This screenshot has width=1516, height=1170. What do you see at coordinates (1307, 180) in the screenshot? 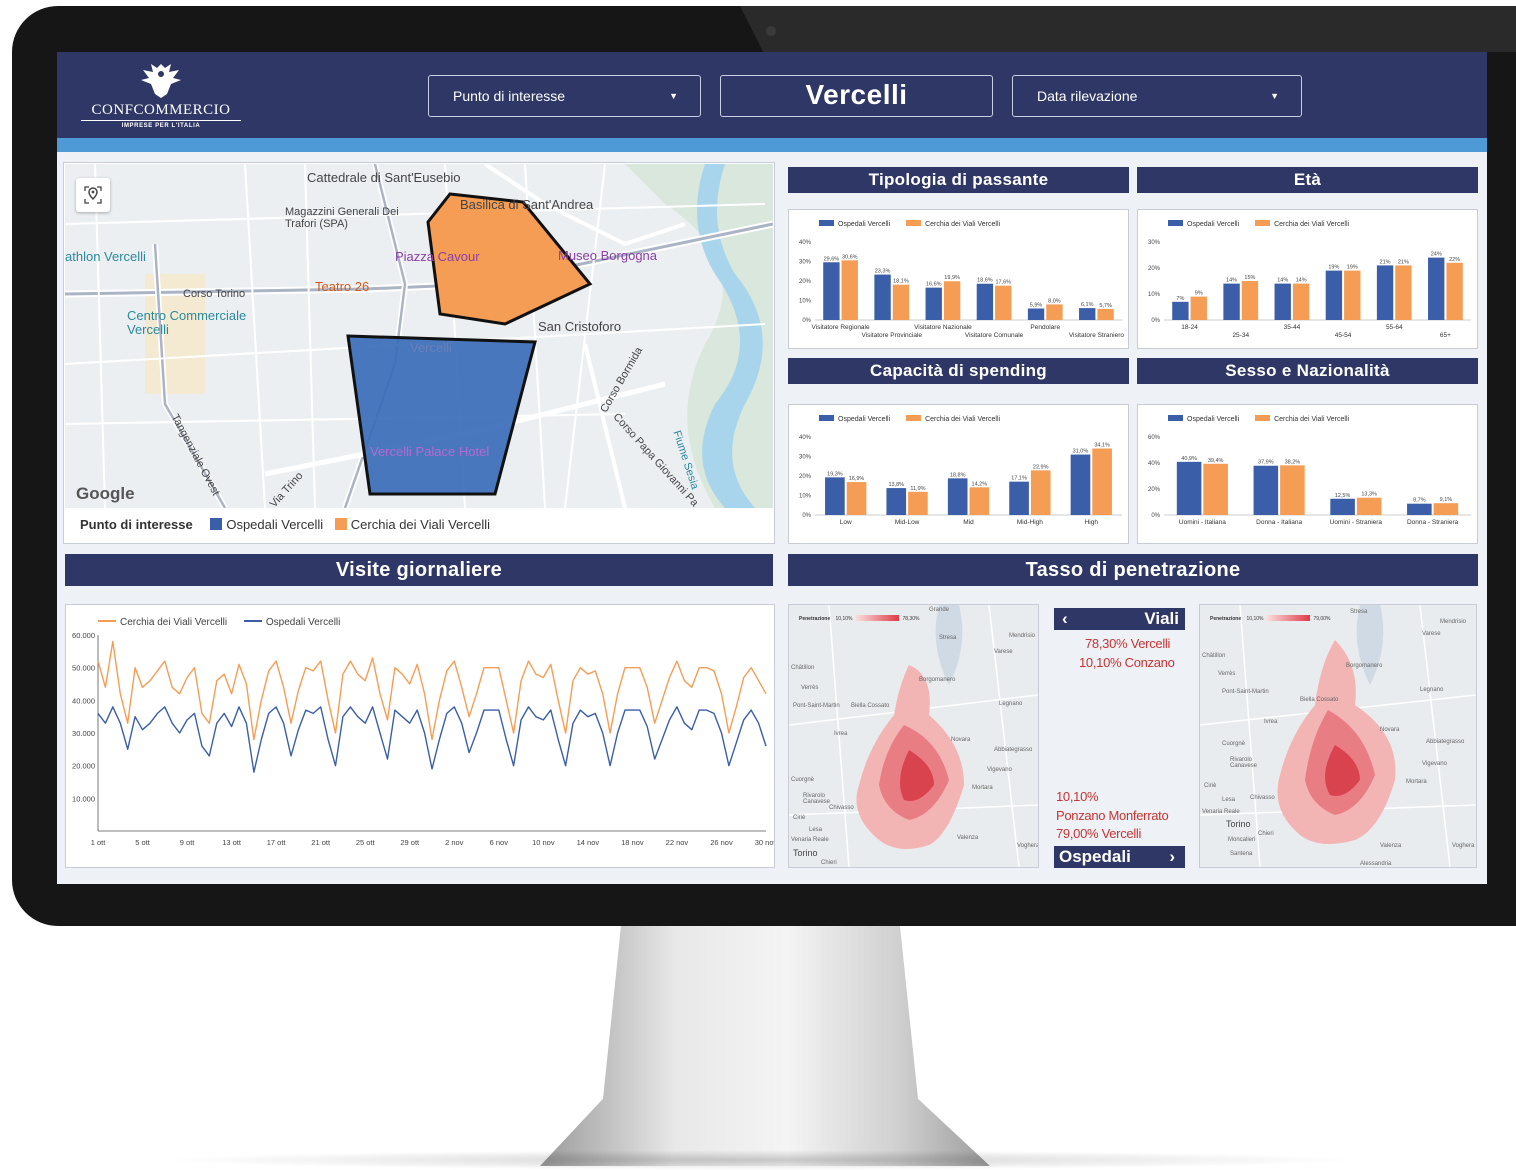
I see `eta-title: Età` at bounding box center [1307, 180].